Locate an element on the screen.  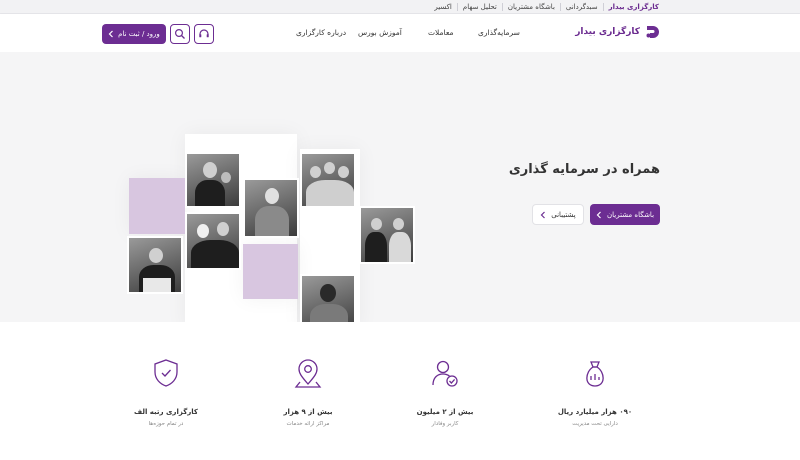
stat-assets-label: دارایی تحت مدیریت is located at coordinates (595, 424).